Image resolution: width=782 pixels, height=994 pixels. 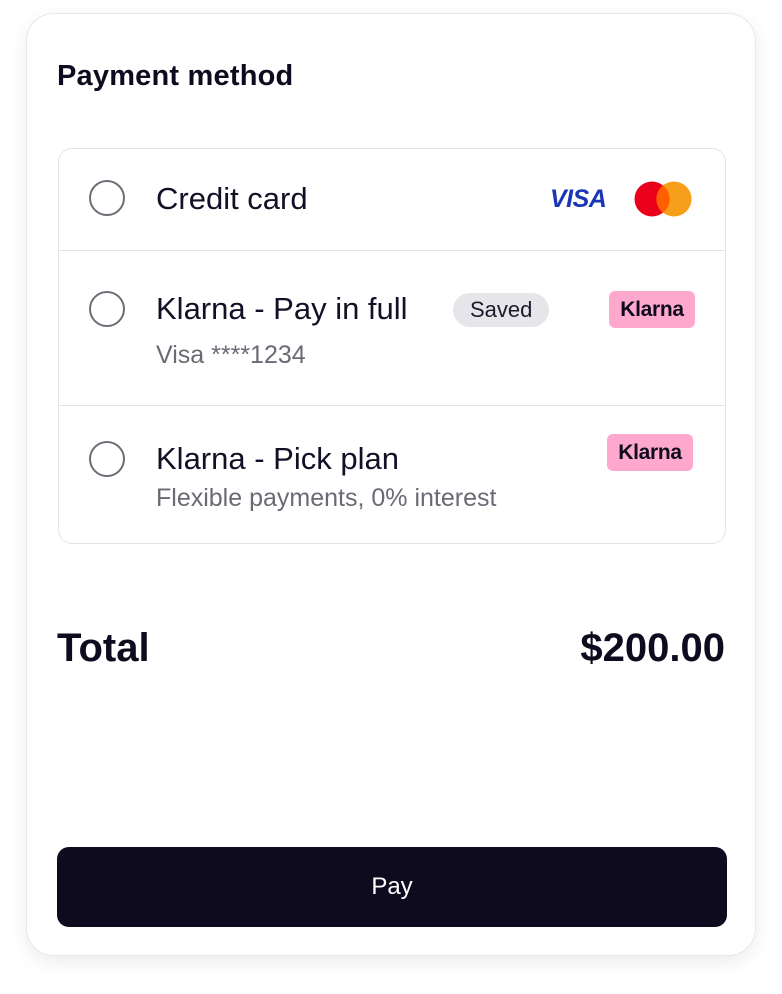 What do you see at coordinates (652, 648) in the screenshot?
I see `total-amount: $200.00` at bounding box center [652, 648].